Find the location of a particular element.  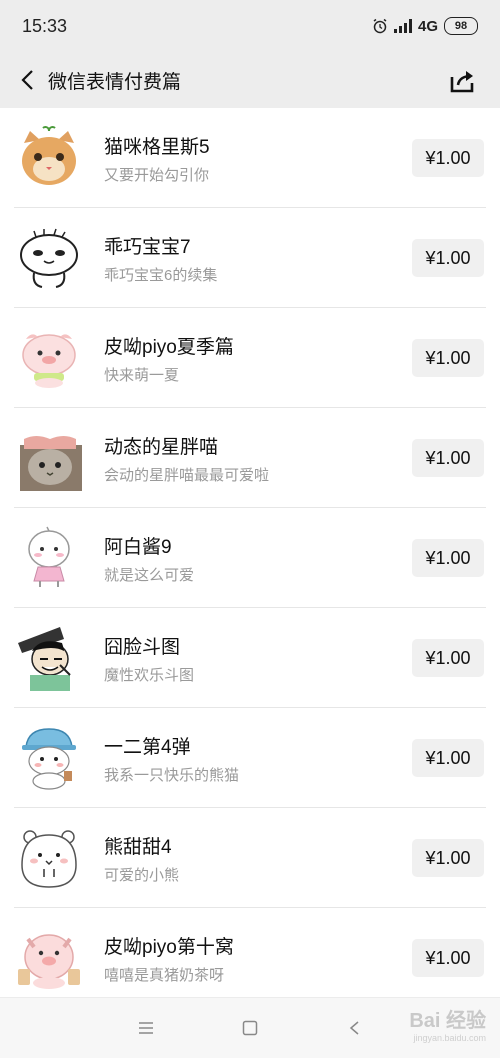

item-subtitle: 就是这么可爱 is located at coordinates (149, 575).